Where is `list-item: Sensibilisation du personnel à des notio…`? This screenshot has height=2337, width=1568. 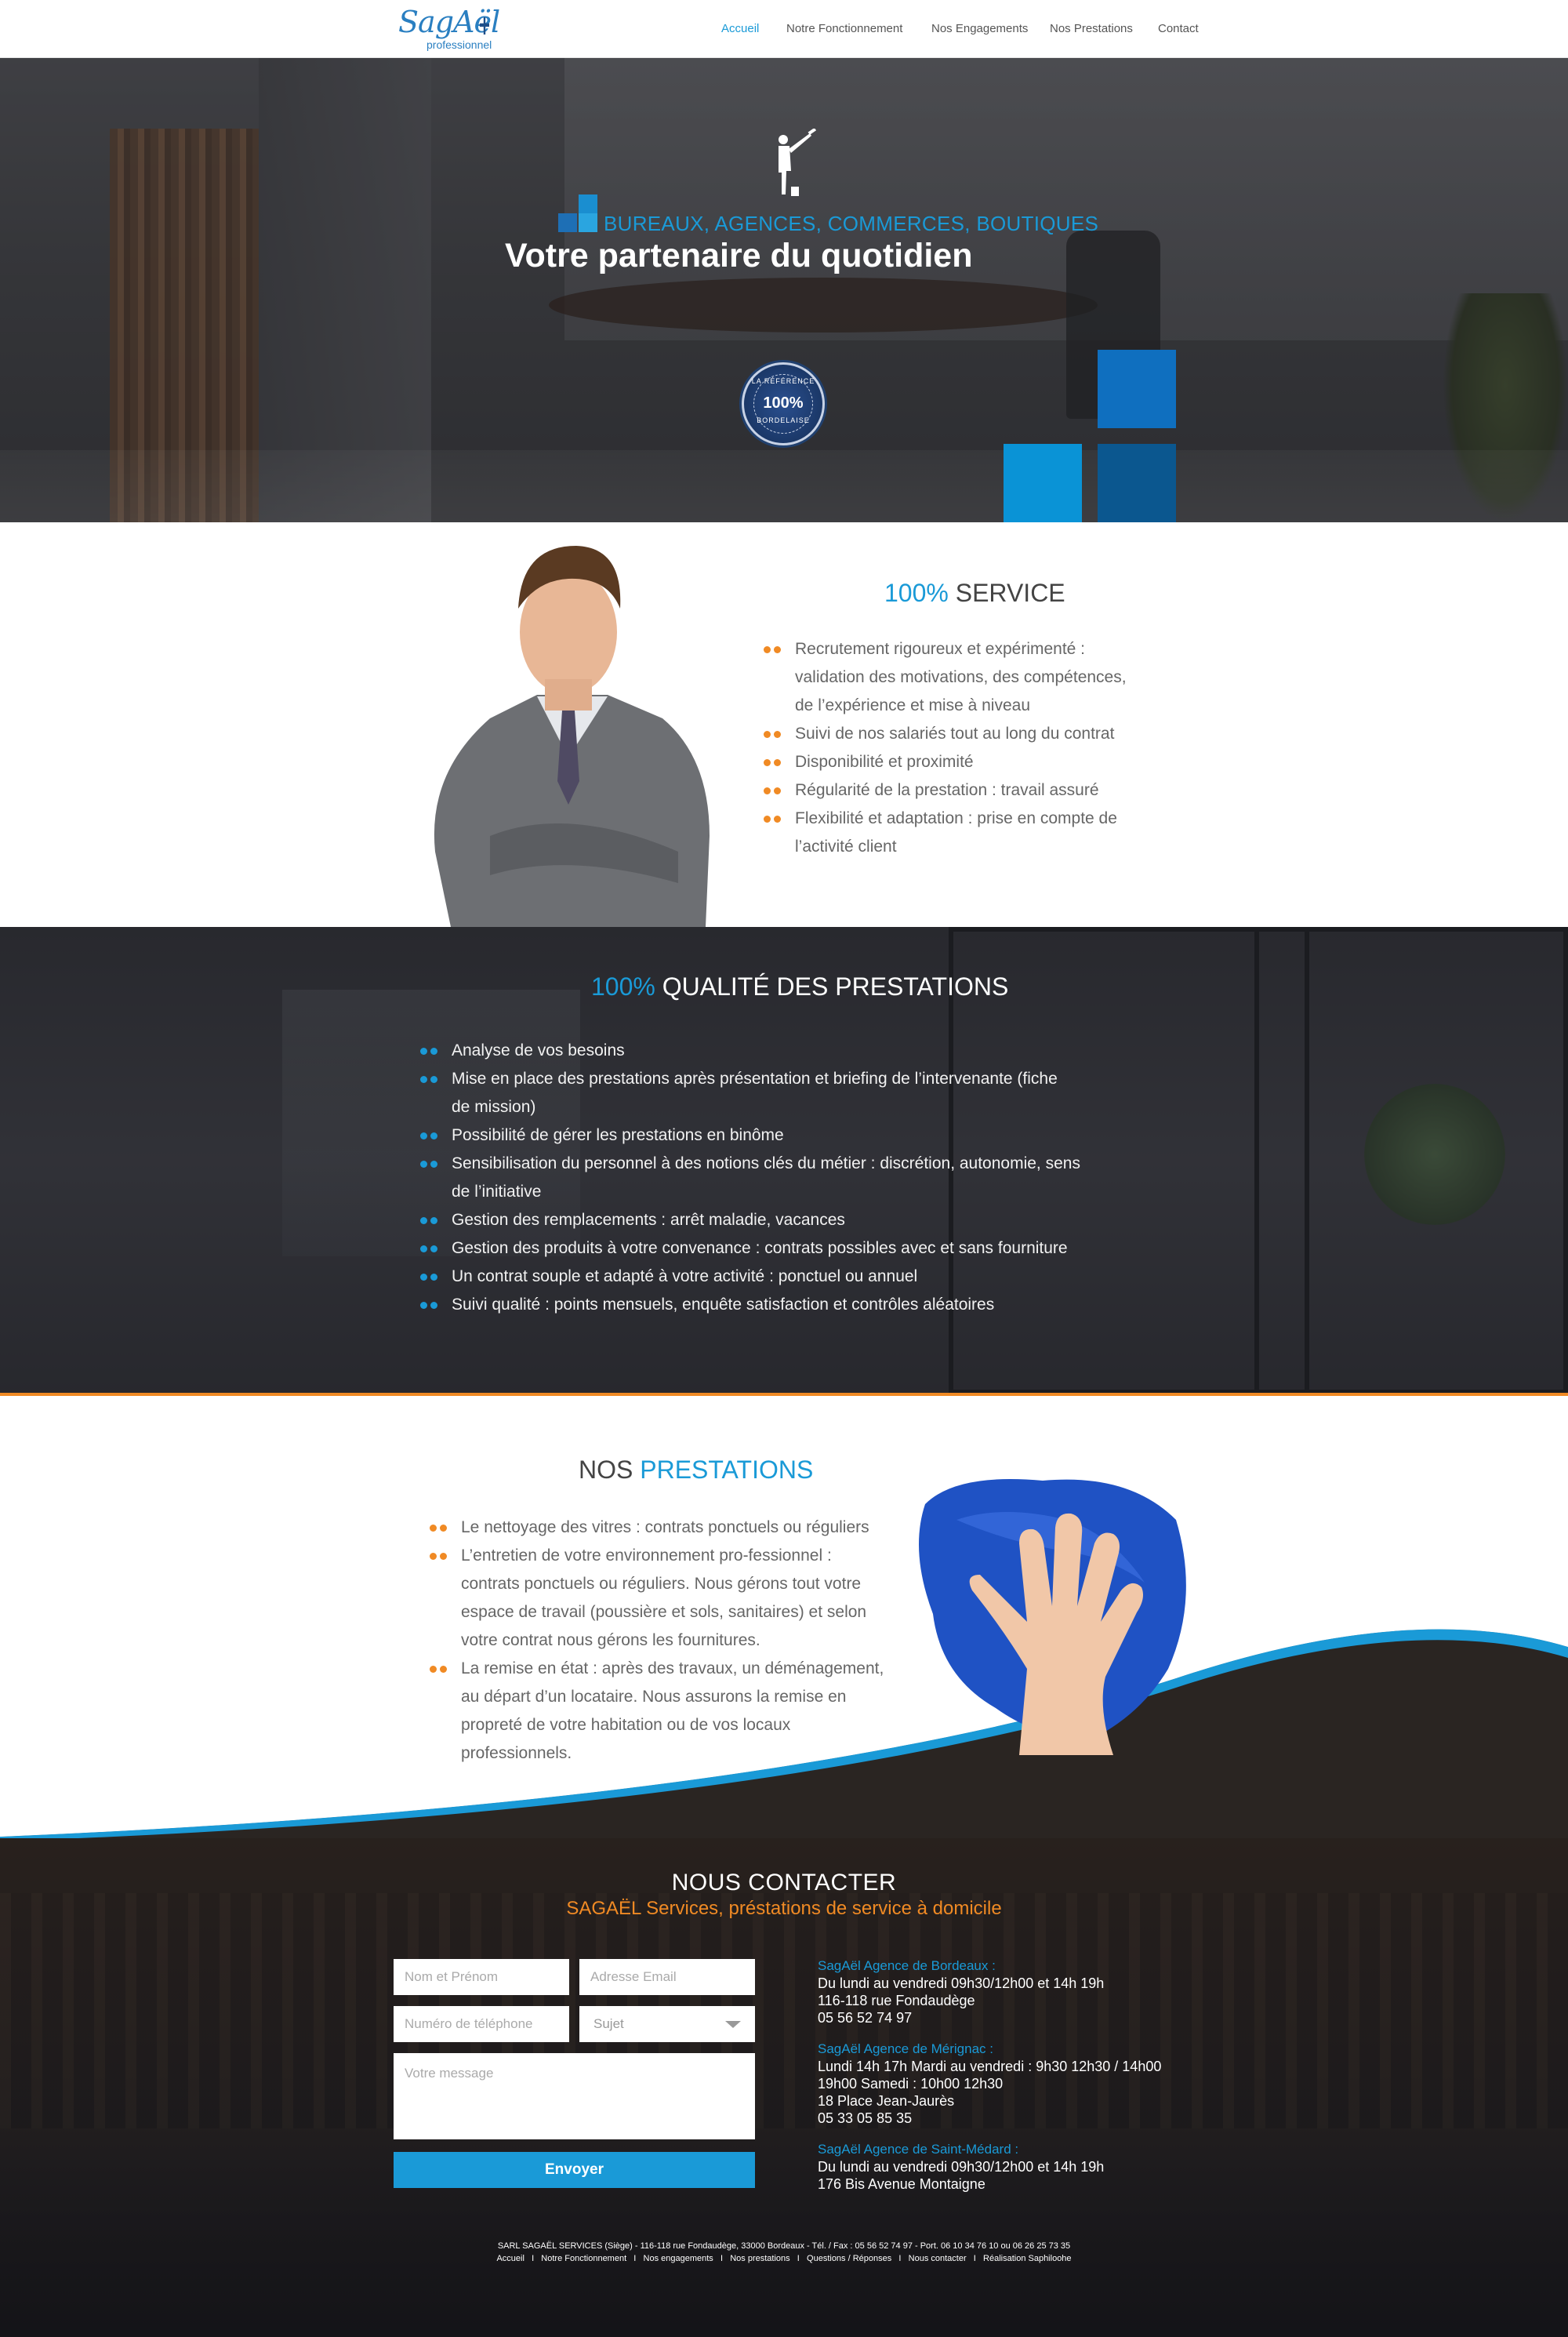 list-item: Sensibilisation du personnel à des notio… is located at coordinates (788, 1164).